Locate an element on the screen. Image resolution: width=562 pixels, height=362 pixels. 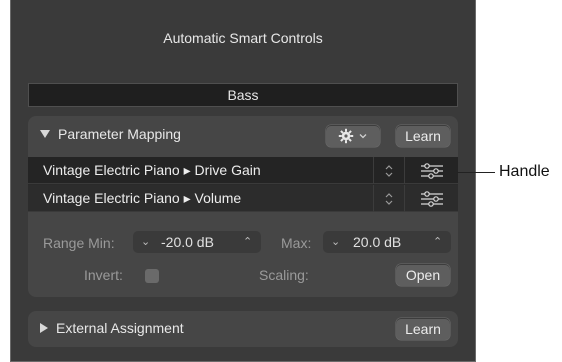
range-min-label: Range Min: is located at coordinates (79, 243).